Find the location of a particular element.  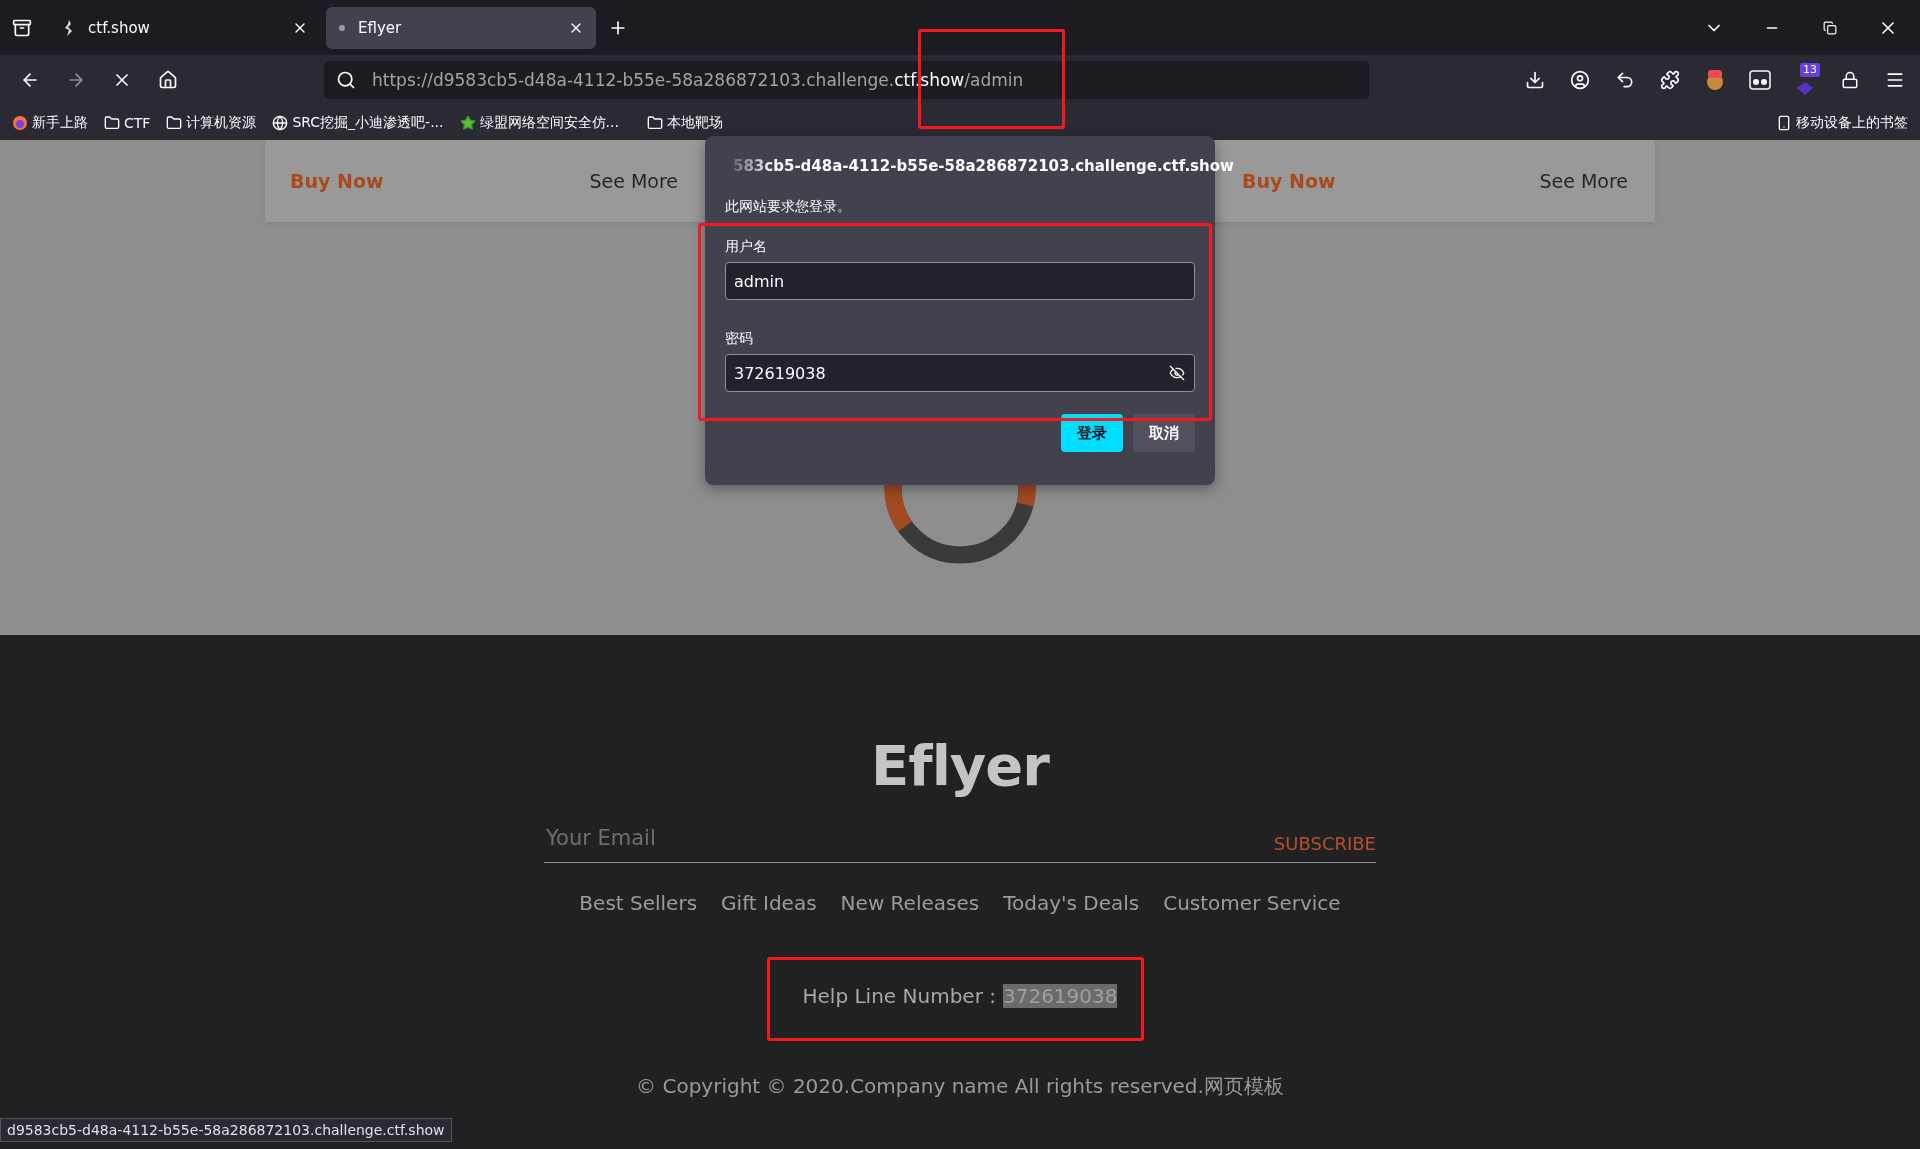

status-url: d9583cb5-d48a-4112-b55e-58a286872103.challenge.ctf.show is located at coordinates (226, 1130).